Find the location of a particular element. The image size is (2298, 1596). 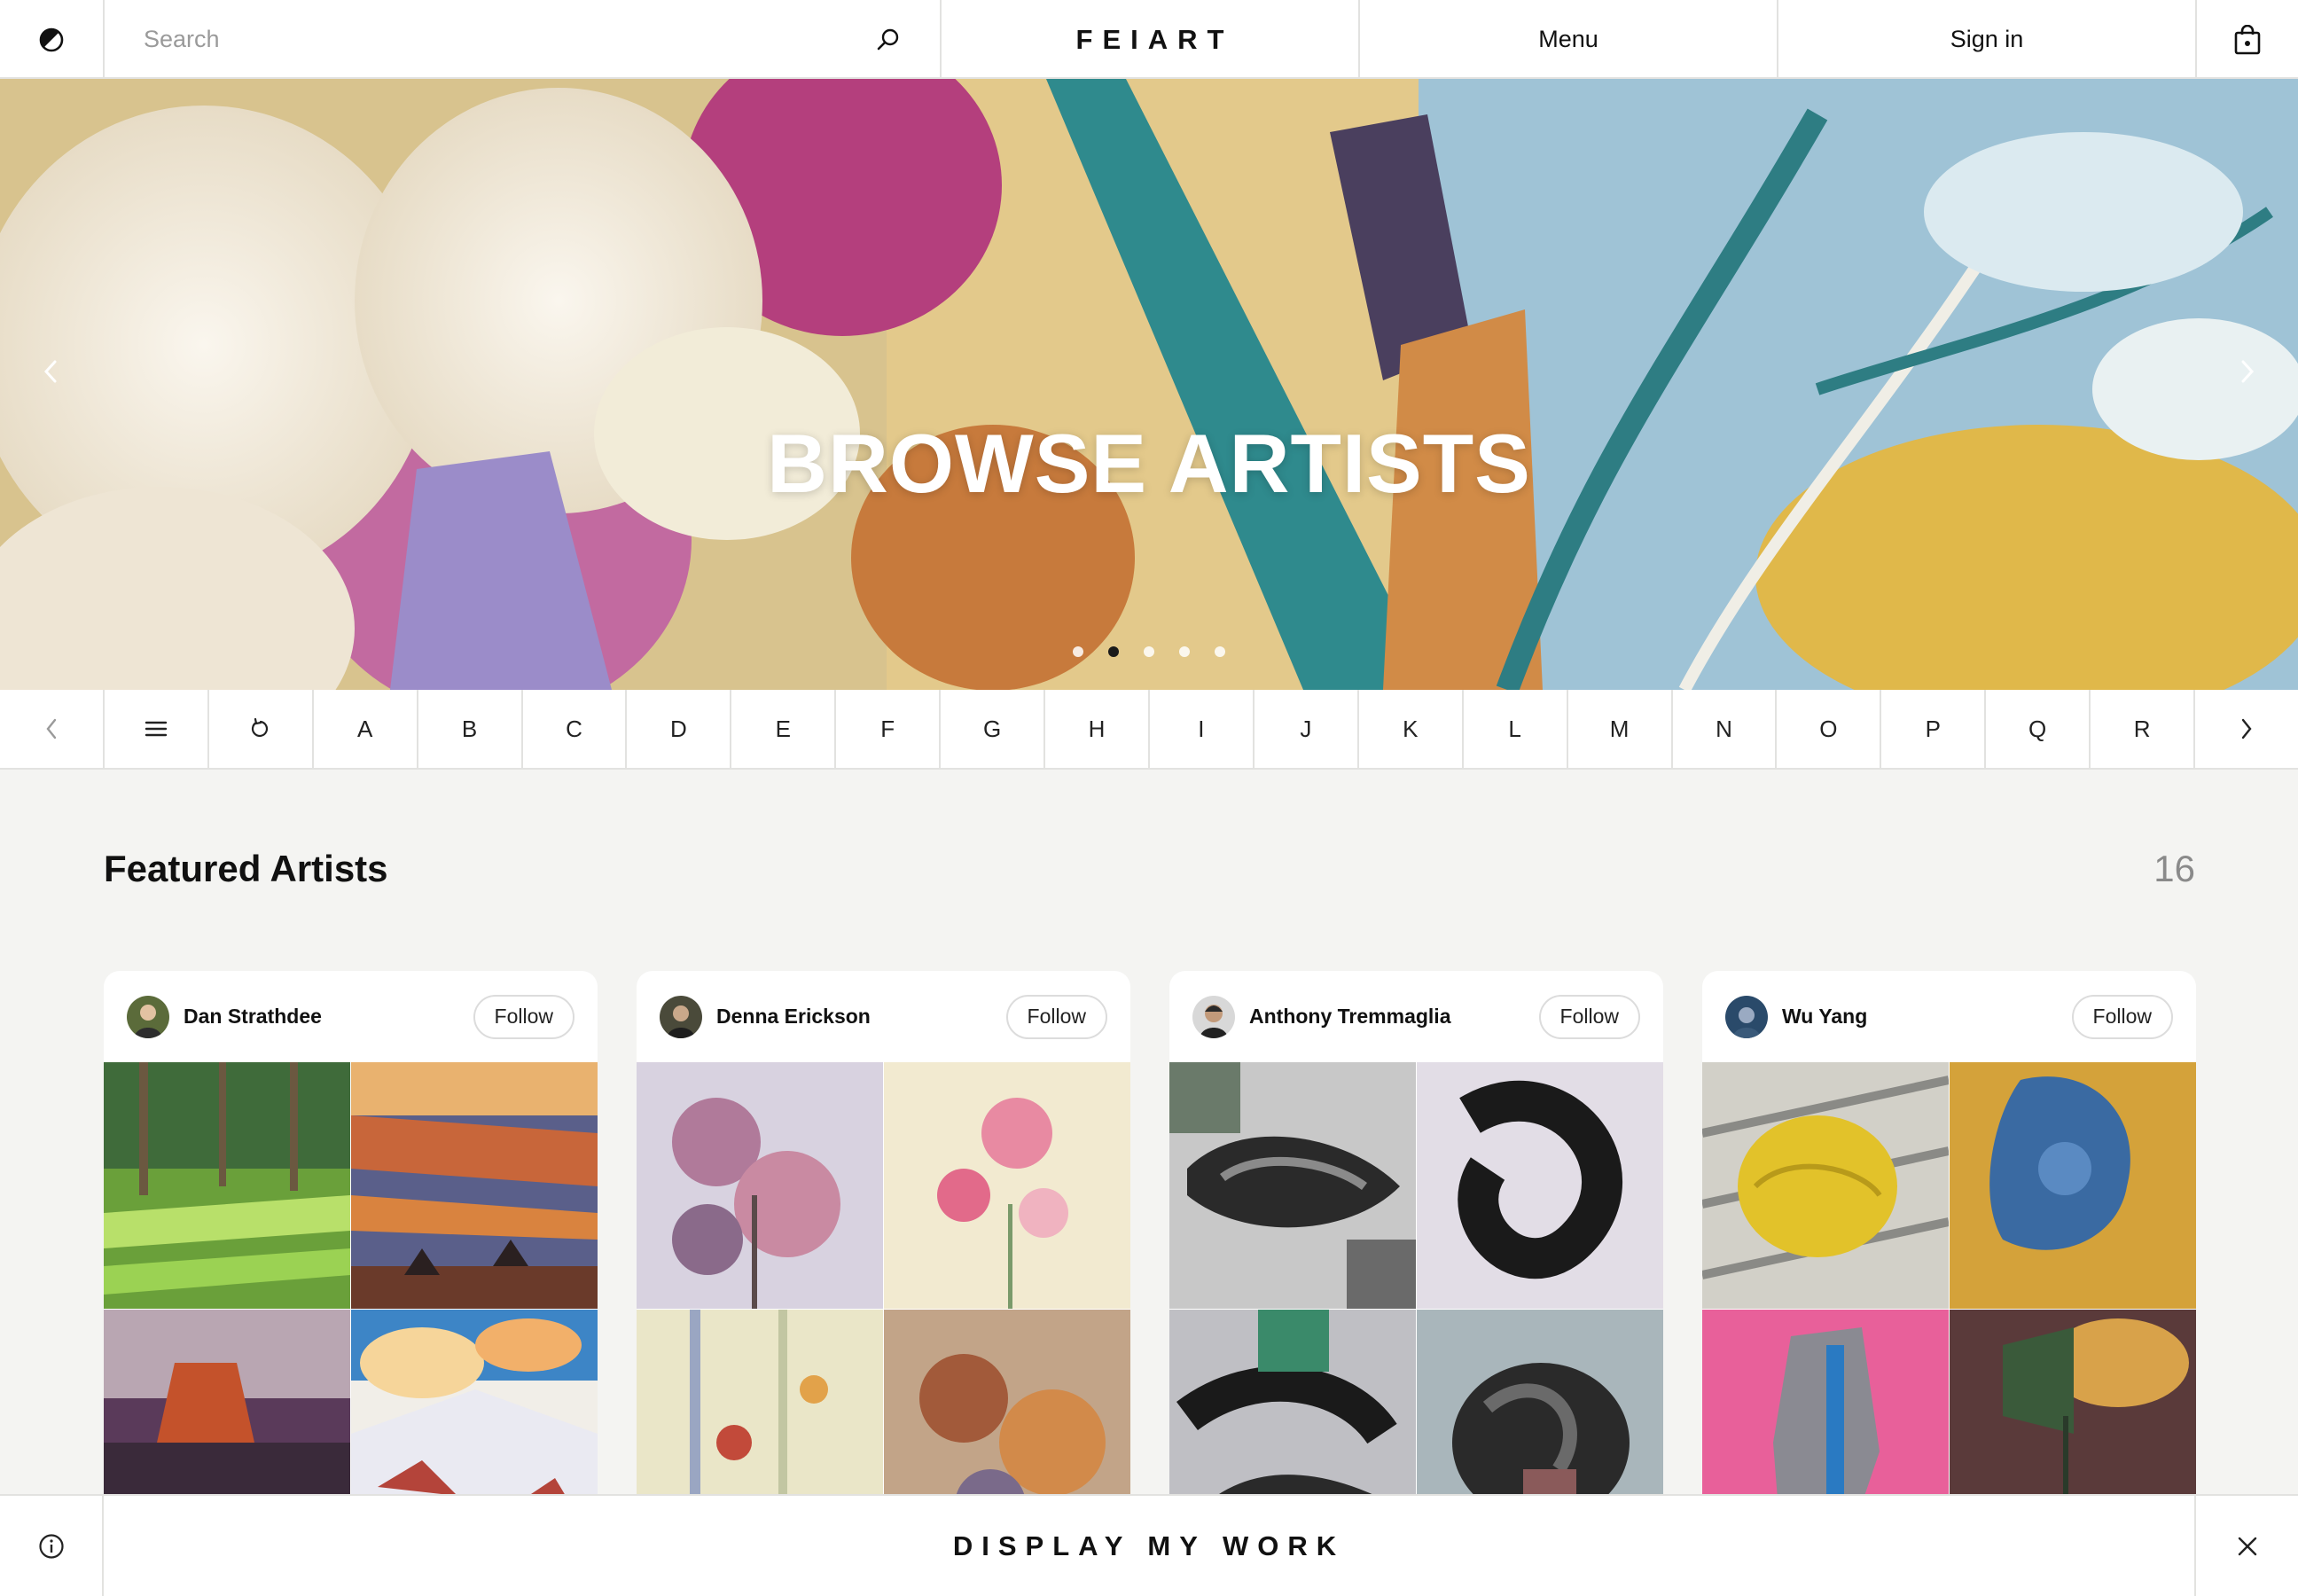

cart-button is located at coordinates (2247, 39).